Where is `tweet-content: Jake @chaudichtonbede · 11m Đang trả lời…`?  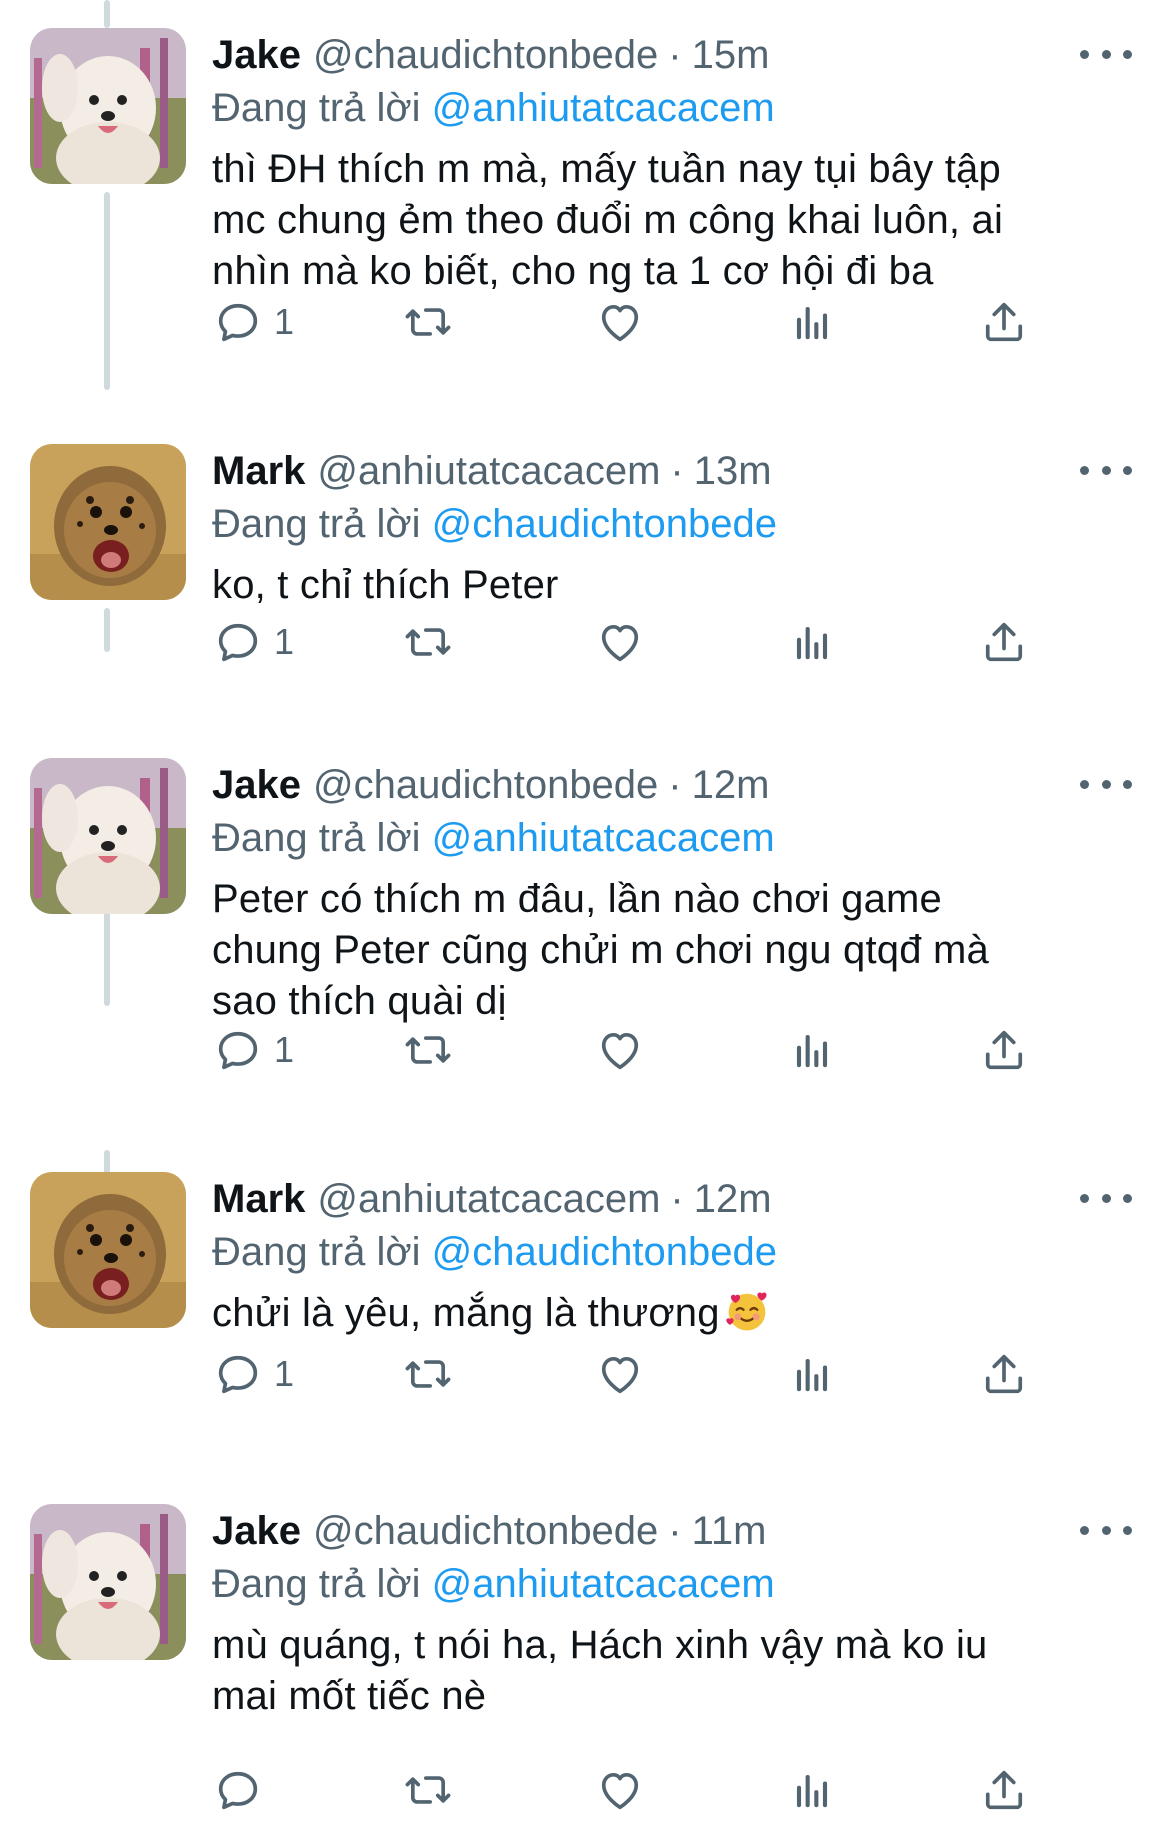 tweet-content: Jake @chaudichtonbede · 11m Đang trả lời… is located at coordinates (676, 1613).